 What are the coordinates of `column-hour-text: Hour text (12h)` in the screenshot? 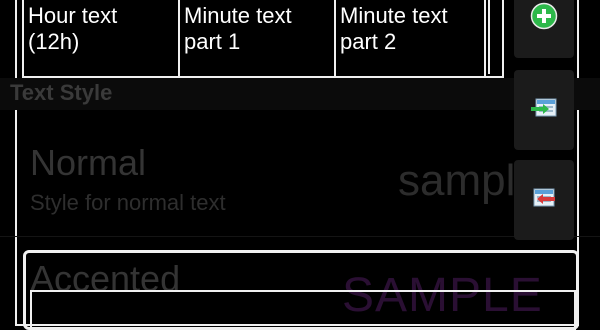 It's located at (102, 38).